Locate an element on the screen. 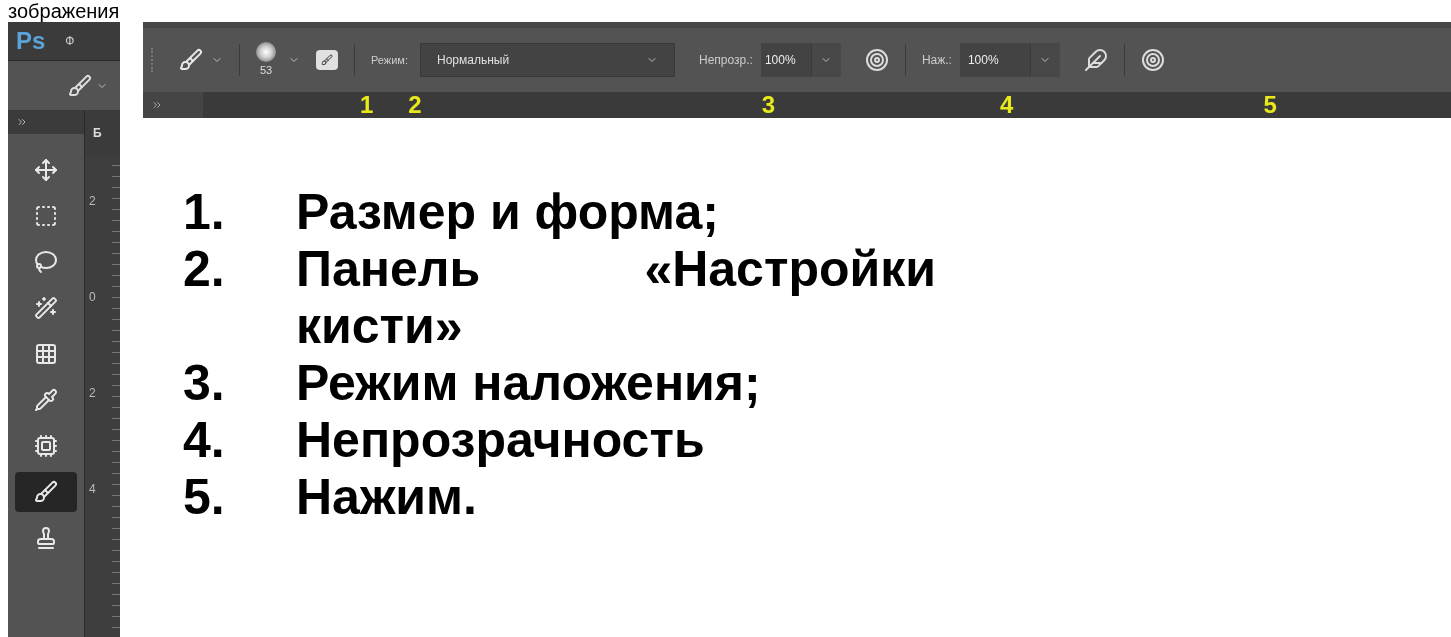 The image size is (1451, 637). callout-number: 5 is located at coordinates (1270, 105).